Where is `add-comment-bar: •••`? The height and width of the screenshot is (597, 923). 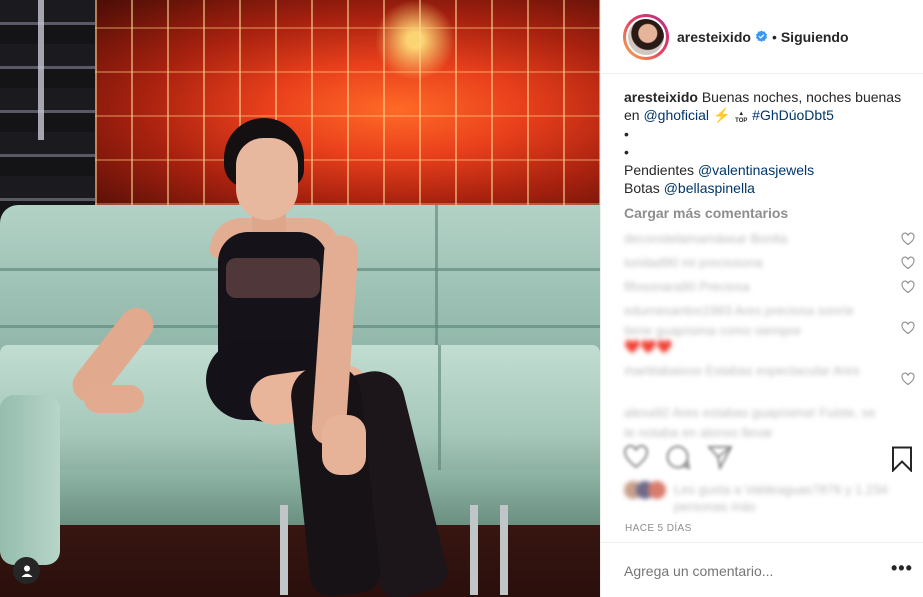 add-comment-bar: ••• is located at coordinates (762, 569).